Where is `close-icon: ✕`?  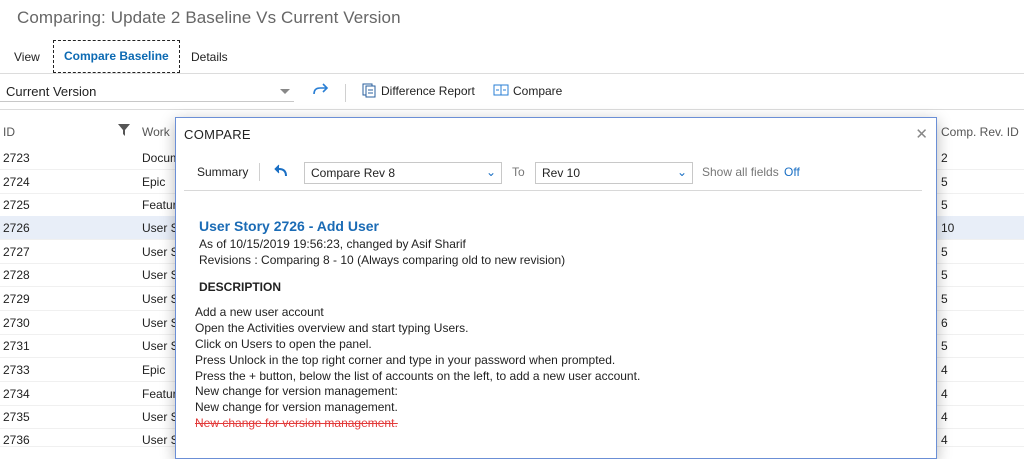
close-icon: ✕ is located at coordinates (921, 134).